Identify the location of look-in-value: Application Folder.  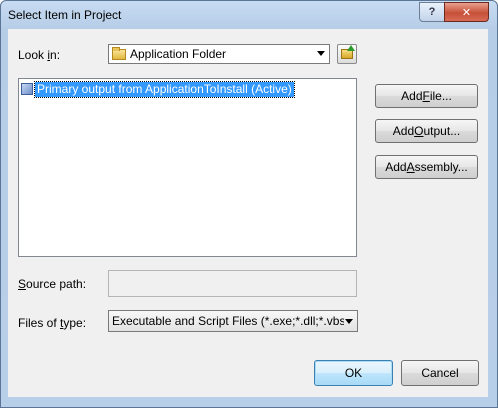
(178, 54).